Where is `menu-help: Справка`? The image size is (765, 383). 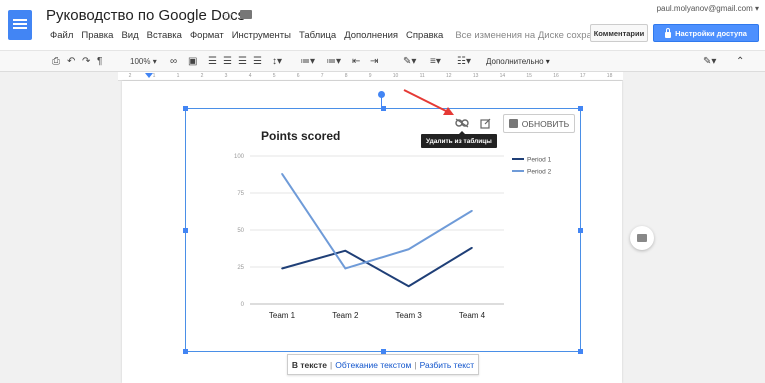 menu-help: Справка is located at coordinates (424, 35).